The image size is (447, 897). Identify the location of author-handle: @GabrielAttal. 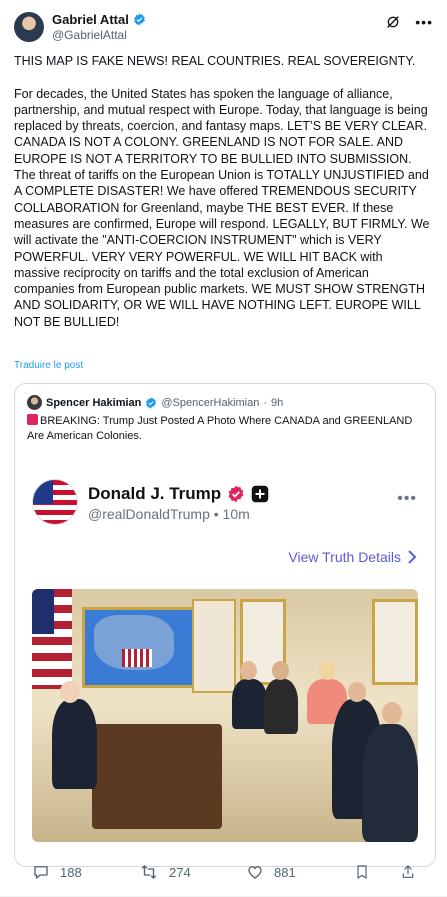
(89, 35).